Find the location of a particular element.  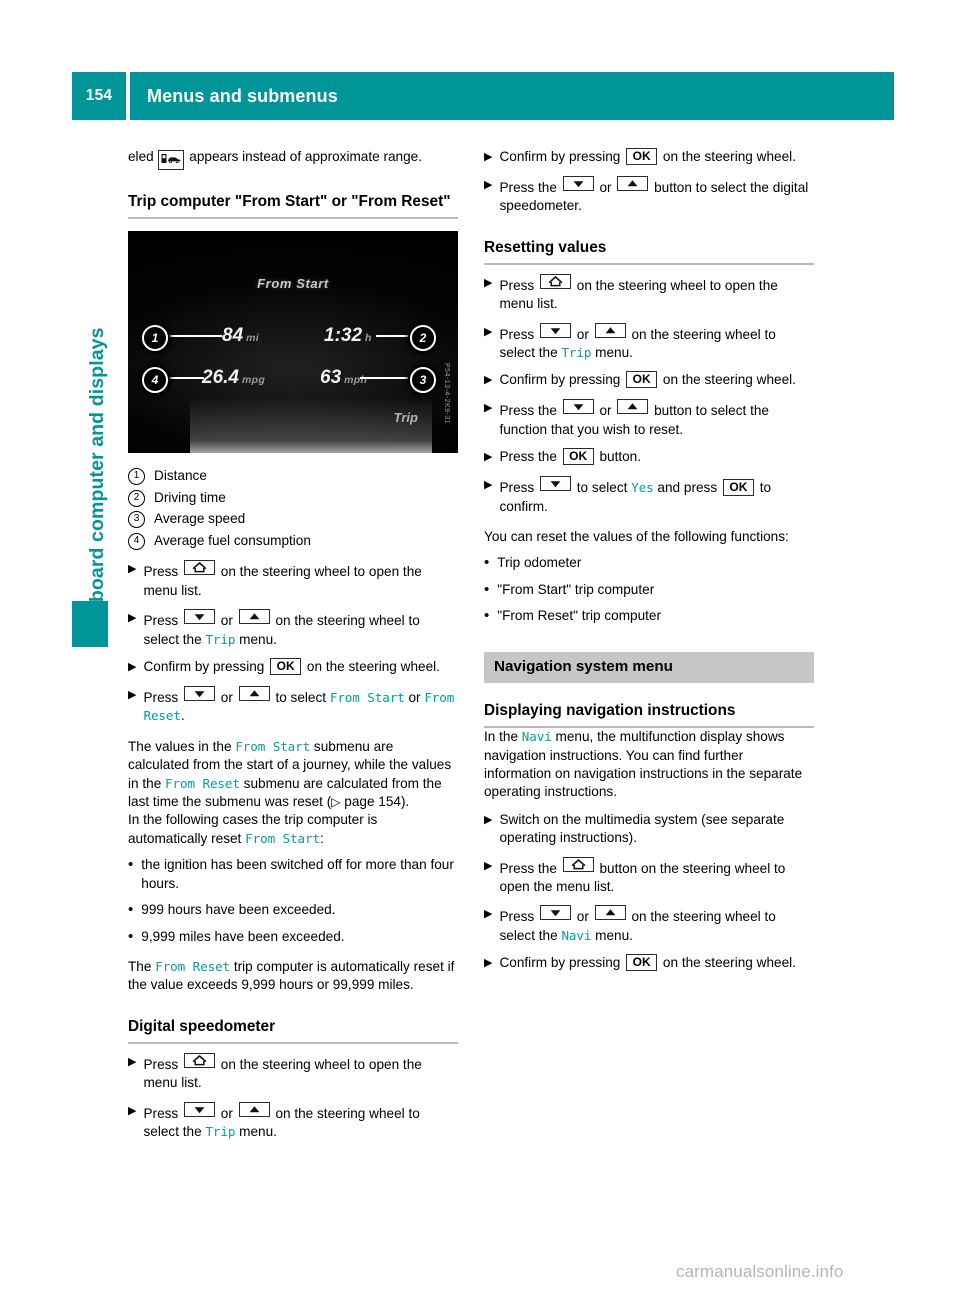

figure-source-code: P54-13-4-2K9-31 is located at coordinates (446, 394).